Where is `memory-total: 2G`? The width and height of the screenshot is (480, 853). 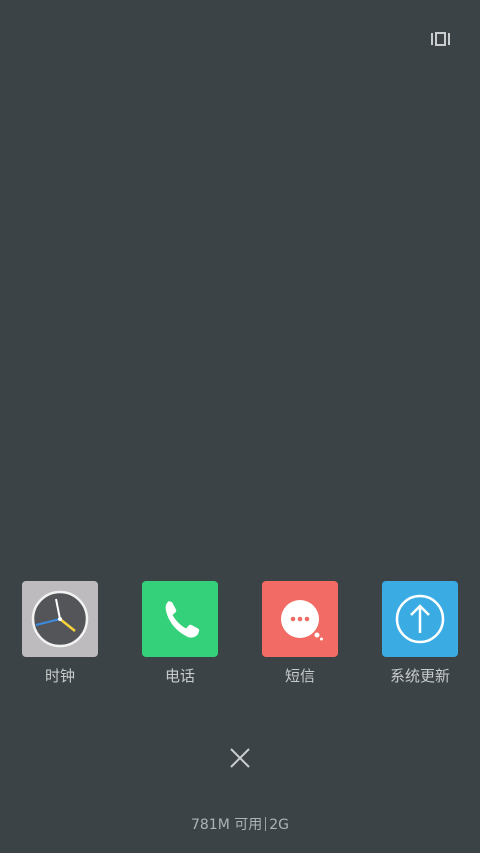
memory-total: 2G is located at coordinates (279, 825).